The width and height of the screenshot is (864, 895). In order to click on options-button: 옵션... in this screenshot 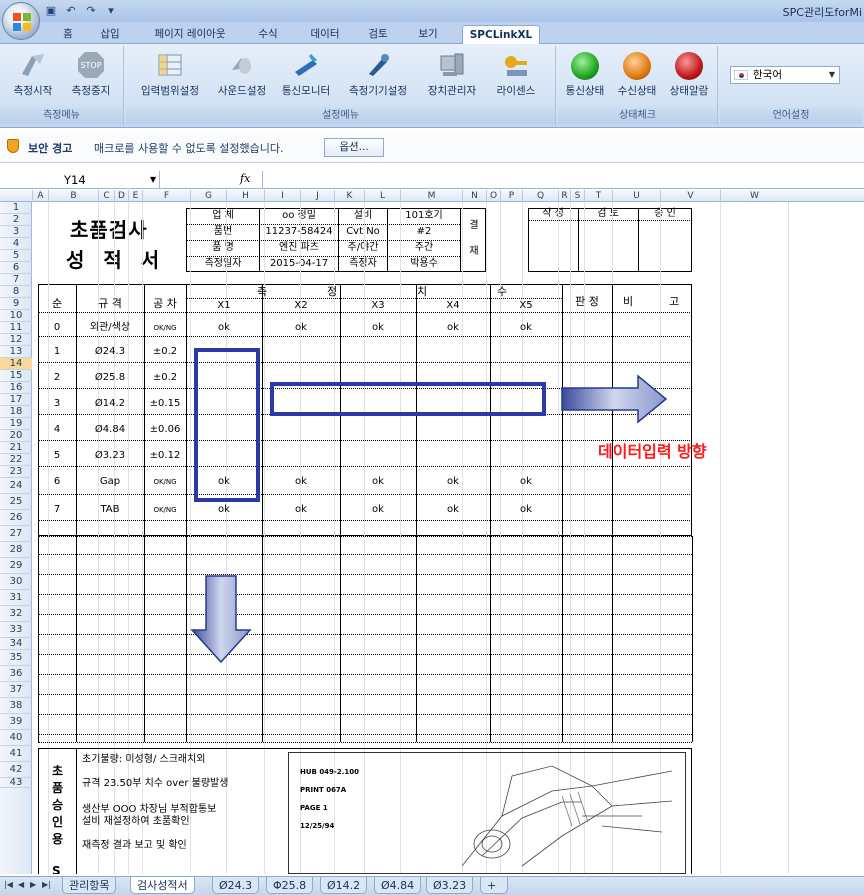, I will do `click(354, 147)`.